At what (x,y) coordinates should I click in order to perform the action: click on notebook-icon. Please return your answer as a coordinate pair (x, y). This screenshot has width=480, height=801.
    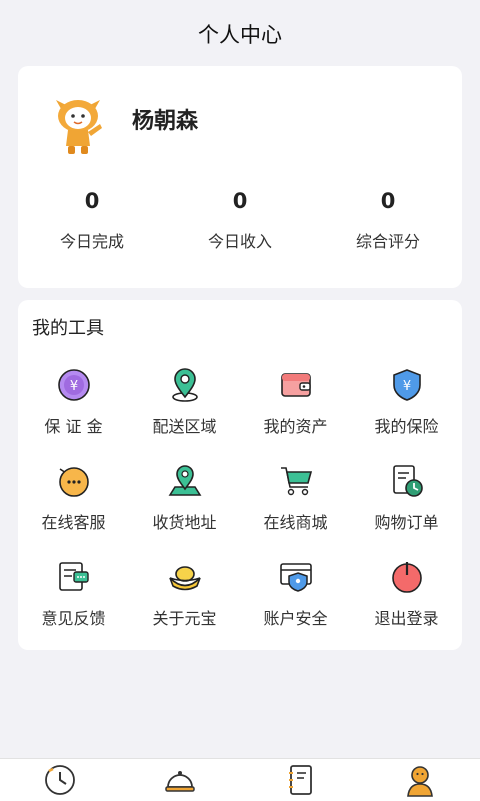
    Looking at the image, I should click on (300, 780).